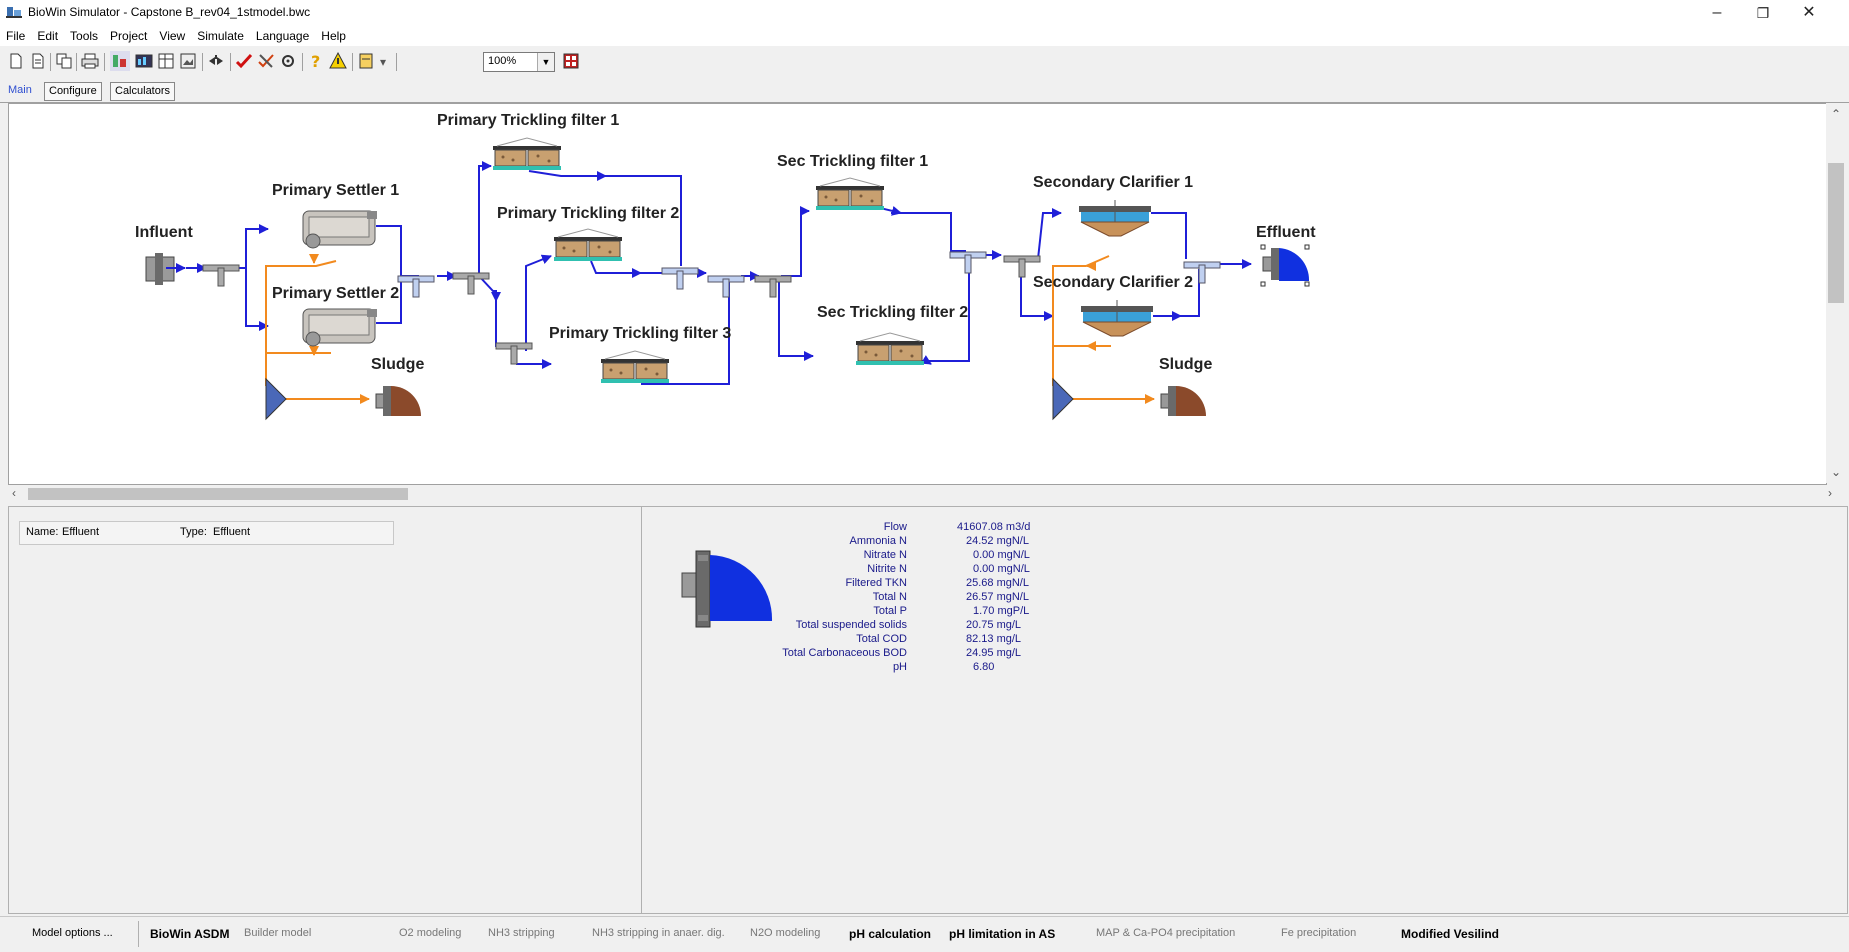  Describe the element at coordinates (851, 625) in the screenshot. I see `result-label-tss: Total suspended solids` at that location.